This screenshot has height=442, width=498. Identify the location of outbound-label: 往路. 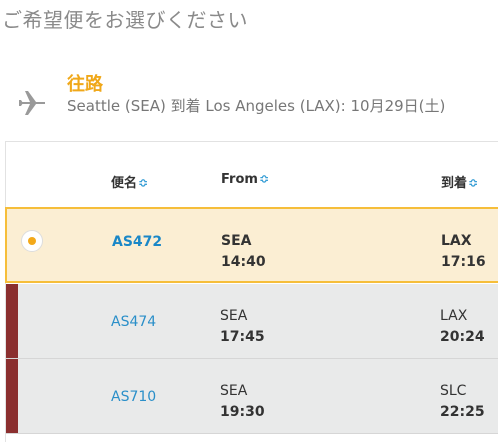
(85, 84).